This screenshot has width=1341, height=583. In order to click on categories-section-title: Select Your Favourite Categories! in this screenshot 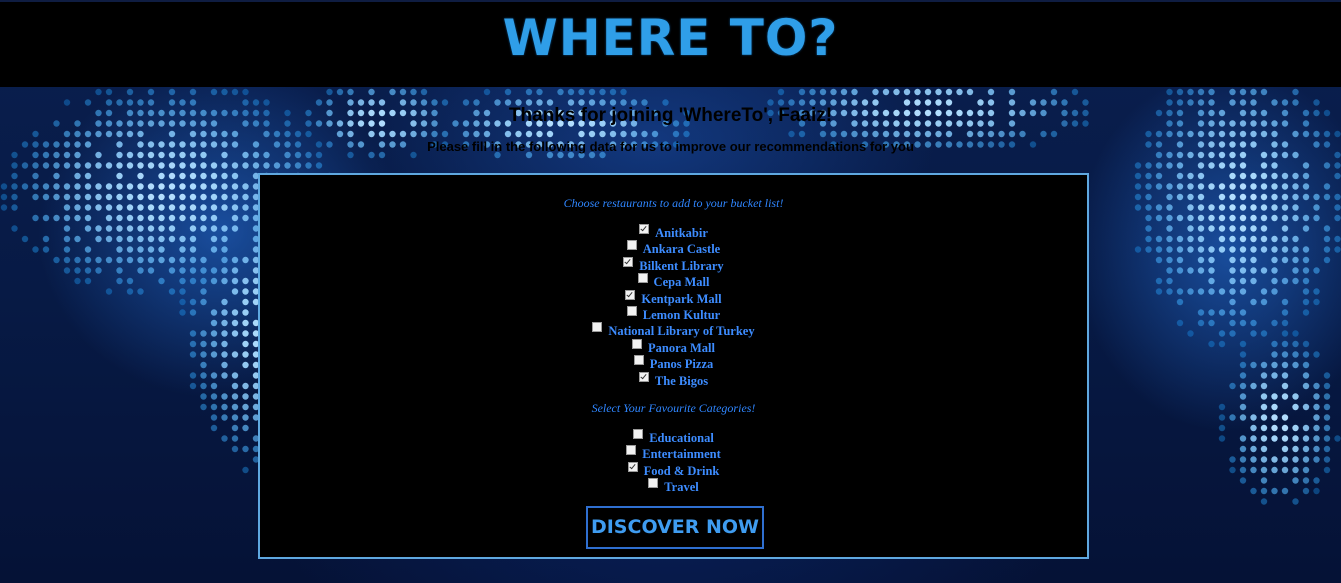, I will do `click(673, 408)`.